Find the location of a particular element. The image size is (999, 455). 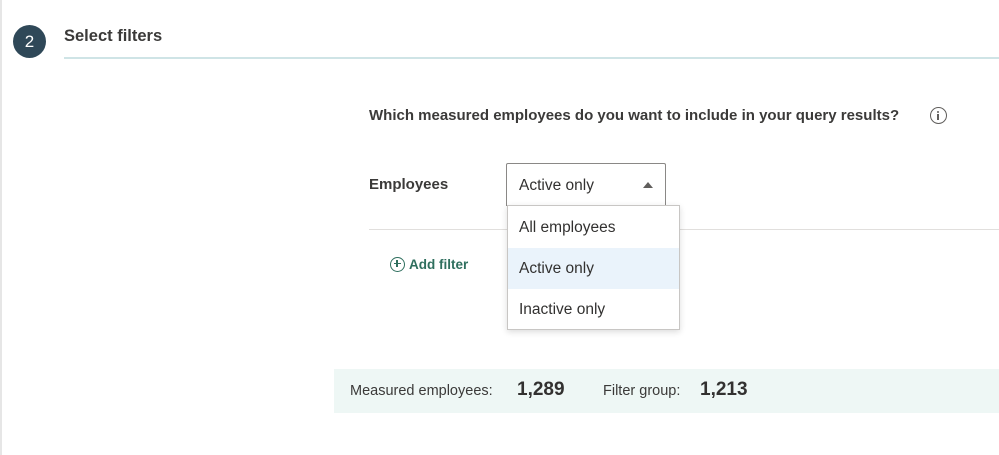

add-filter-label: Add filter is located at coordinates (439, 264).